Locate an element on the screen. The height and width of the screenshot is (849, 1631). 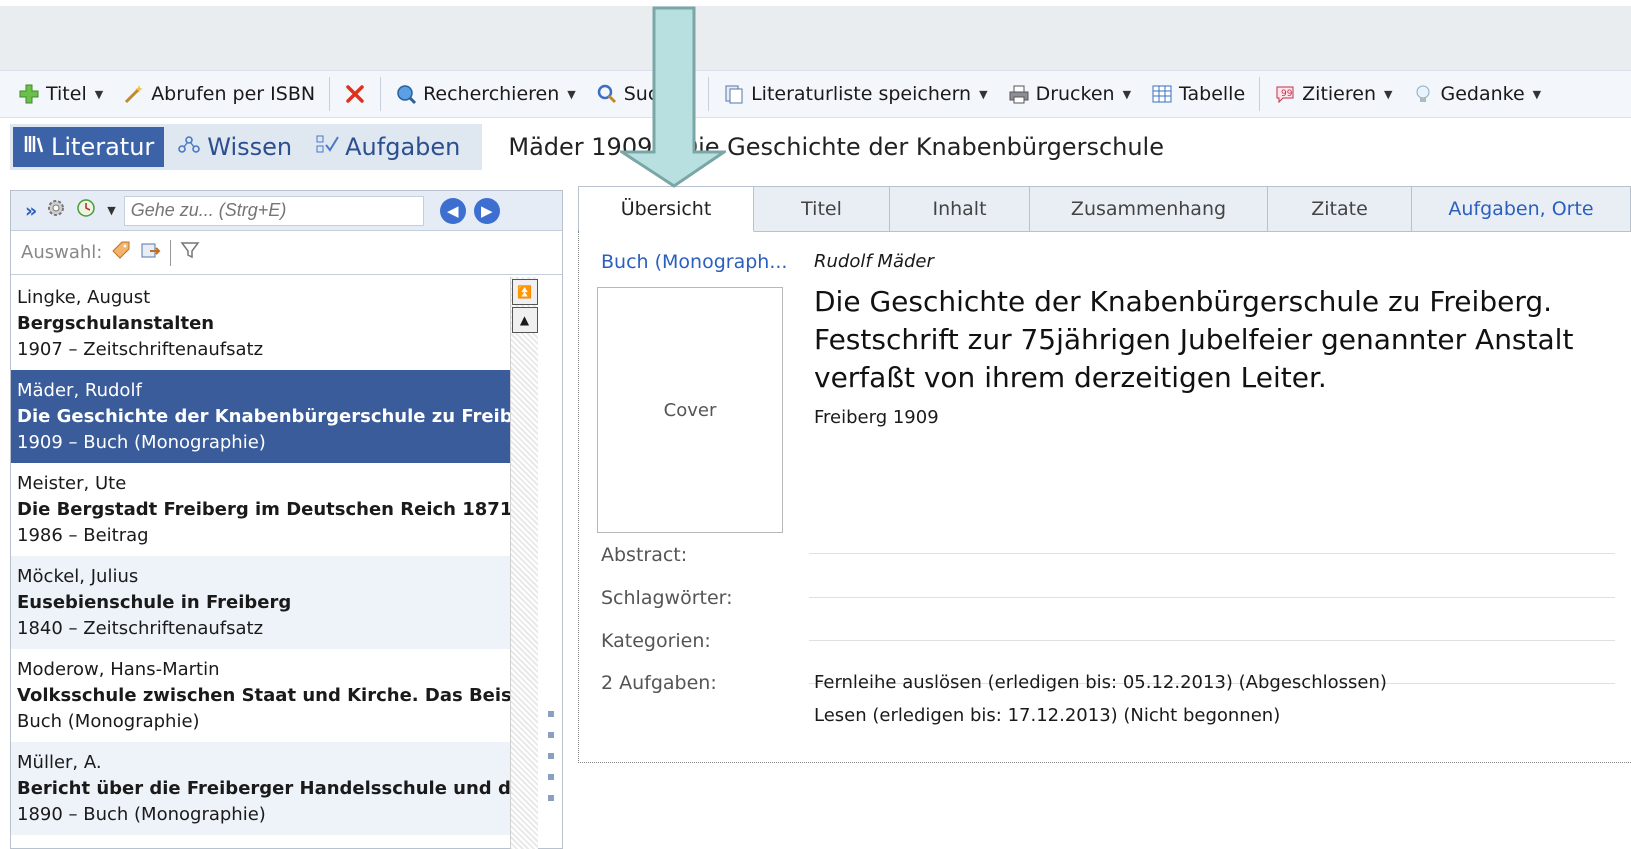
cover-label: Cover is located at coordinates (690, 410).